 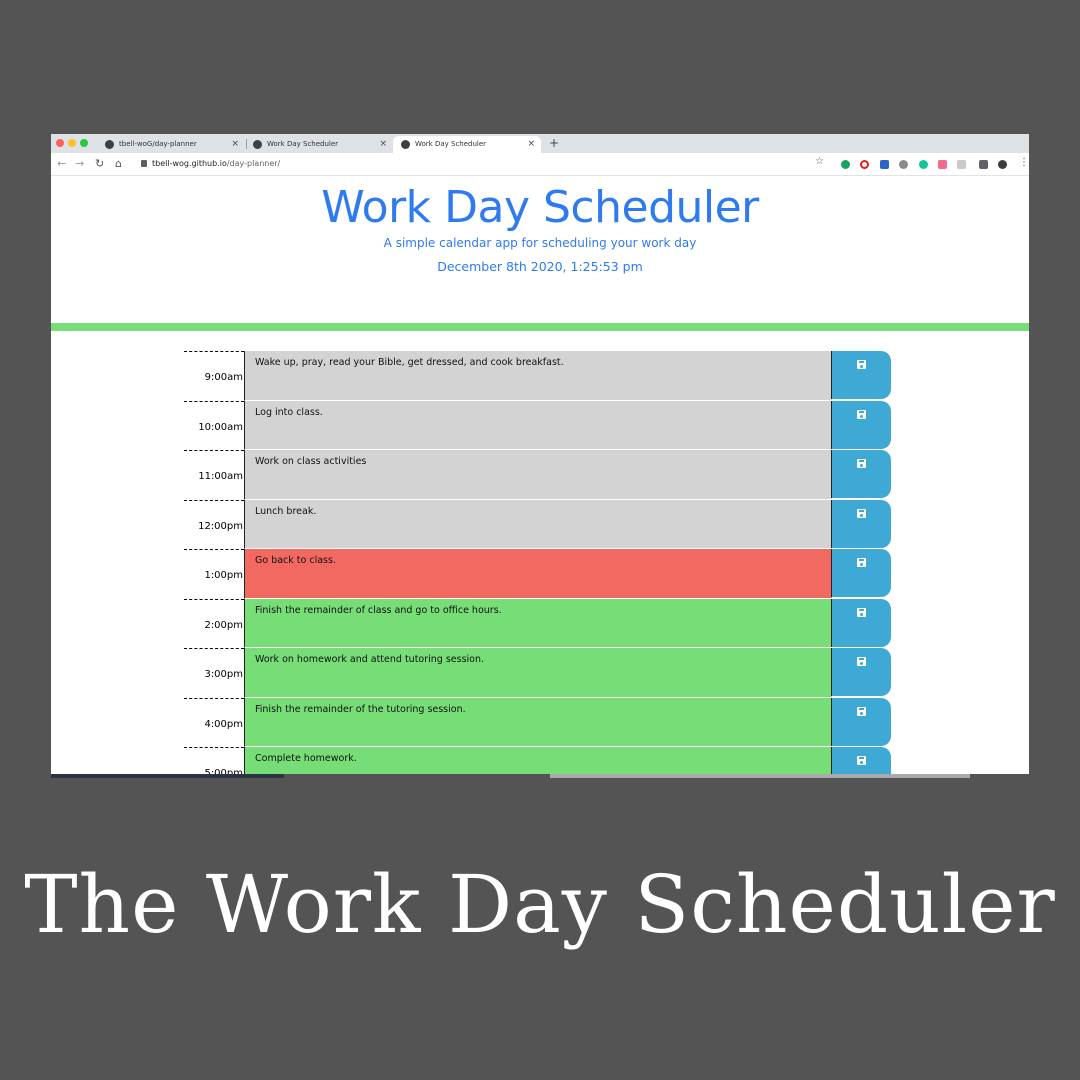 What do you see at coordinates (61, 163) in the screenshot?
I see `back-icon: ←` at bounding box center [61, 163].